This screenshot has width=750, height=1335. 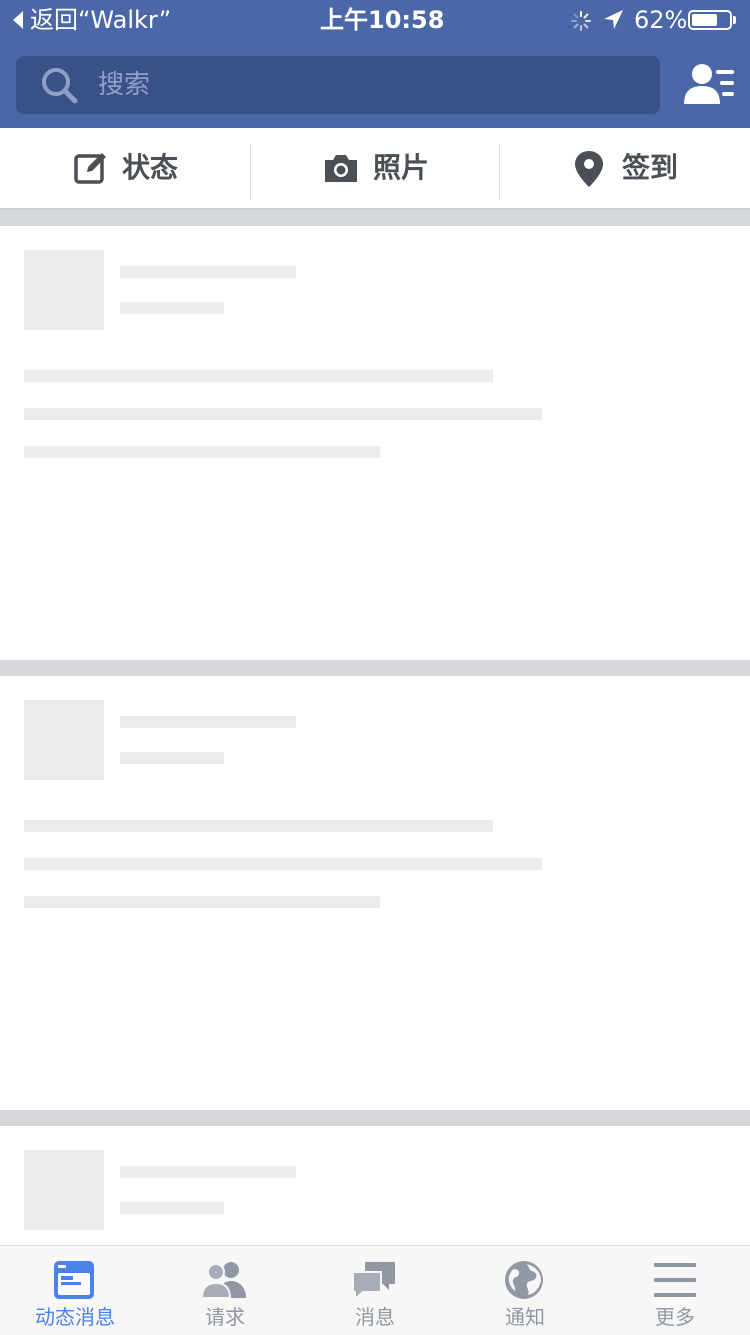 What do you see at coordinates (223, 1280) in the screenshot?
I see `friend-requests-icon` at bounding box center [223, 1280].